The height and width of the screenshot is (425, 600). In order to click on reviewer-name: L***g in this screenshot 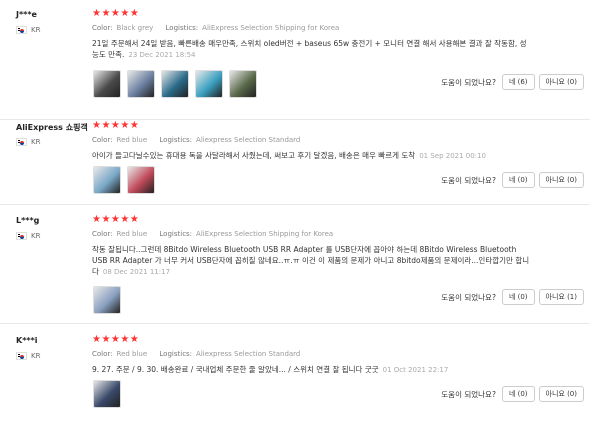, I will do `click(28, 220)`.